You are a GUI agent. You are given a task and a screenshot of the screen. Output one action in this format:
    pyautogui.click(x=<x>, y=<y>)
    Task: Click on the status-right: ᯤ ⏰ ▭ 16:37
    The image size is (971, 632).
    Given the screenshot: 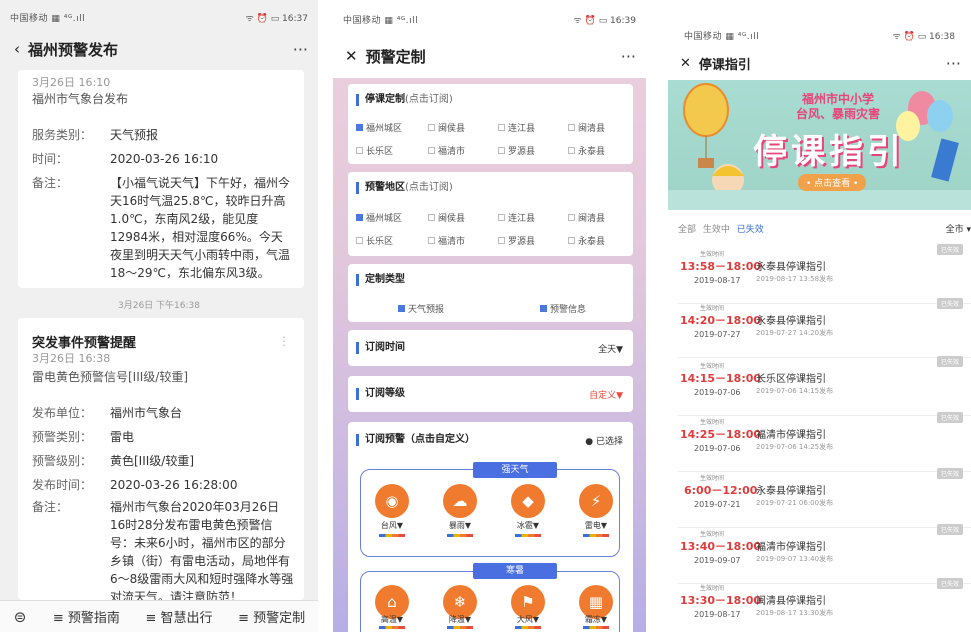 What is the action you would take?
    pyautogui.click(x=276, y=18)
    